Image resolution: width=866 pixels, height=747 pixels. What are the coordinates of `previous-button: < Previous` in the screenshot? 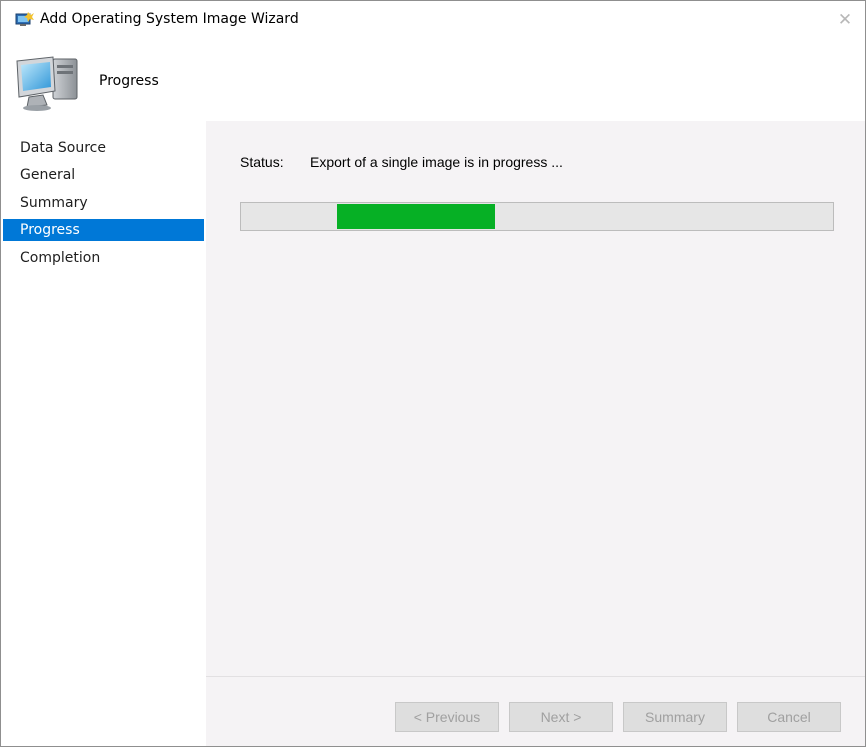 It's located at (447, 717).